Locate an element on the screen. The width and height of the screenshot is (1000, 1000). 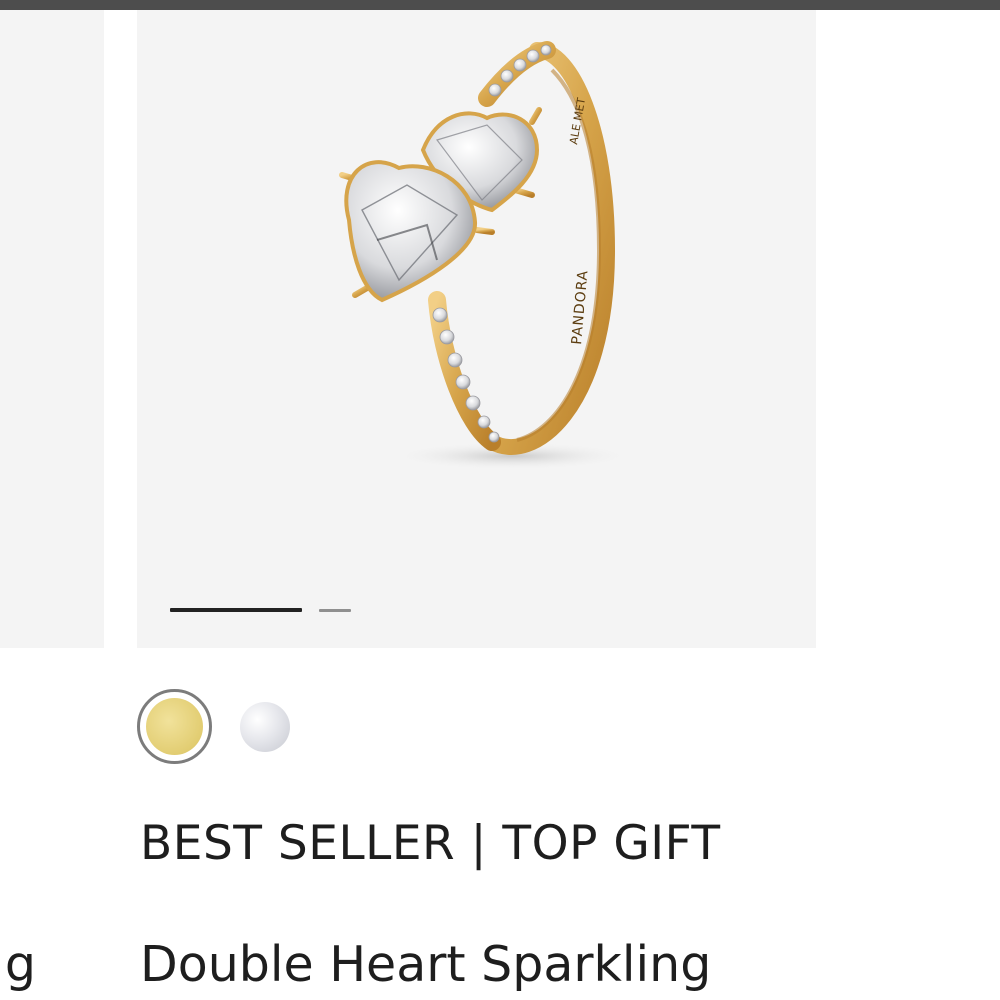
top-bar is located at coordinates (500, 5).